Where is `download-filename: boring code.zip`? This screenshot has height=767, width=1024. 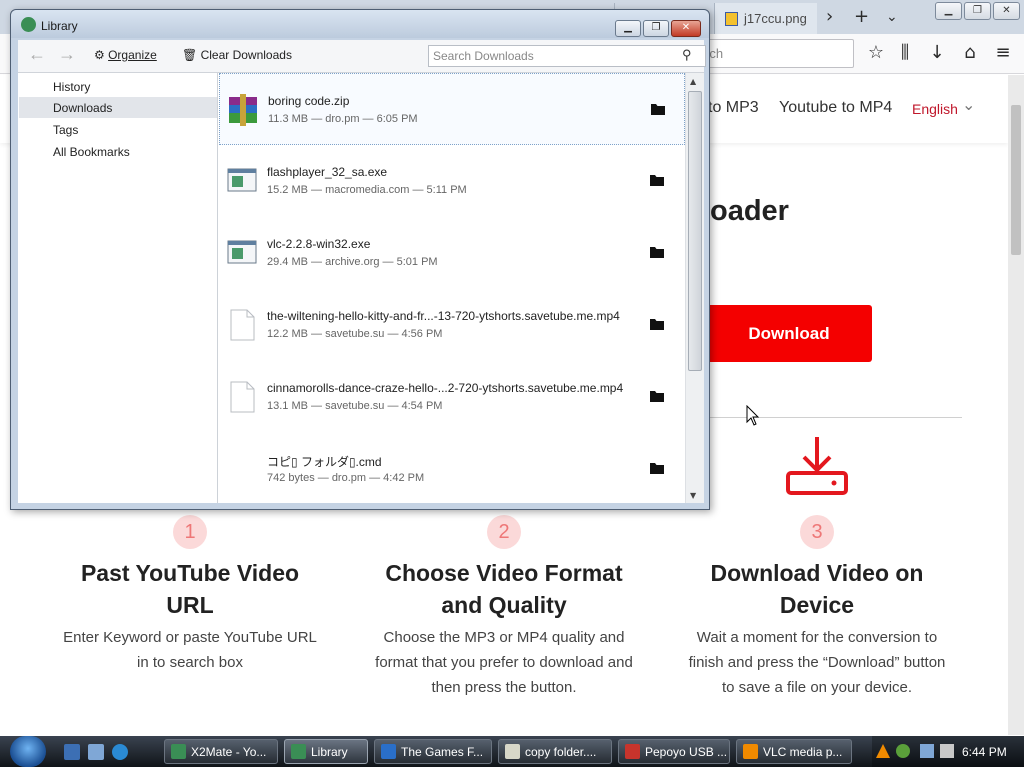 download-filename: boring code.zip is located at coordinates (309, 101).